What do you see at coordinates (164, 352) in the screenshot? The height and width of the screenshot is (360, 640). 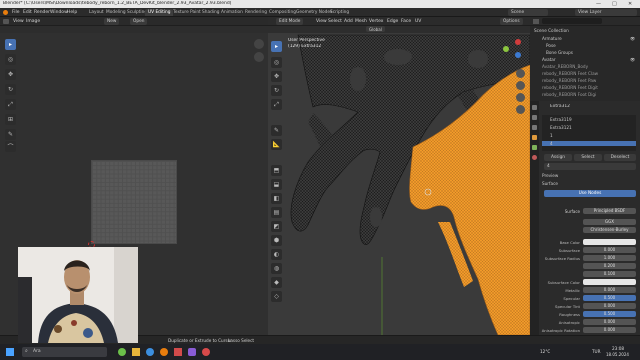 I see `blender-taskbar-icon` at bounding box center [164, 352].